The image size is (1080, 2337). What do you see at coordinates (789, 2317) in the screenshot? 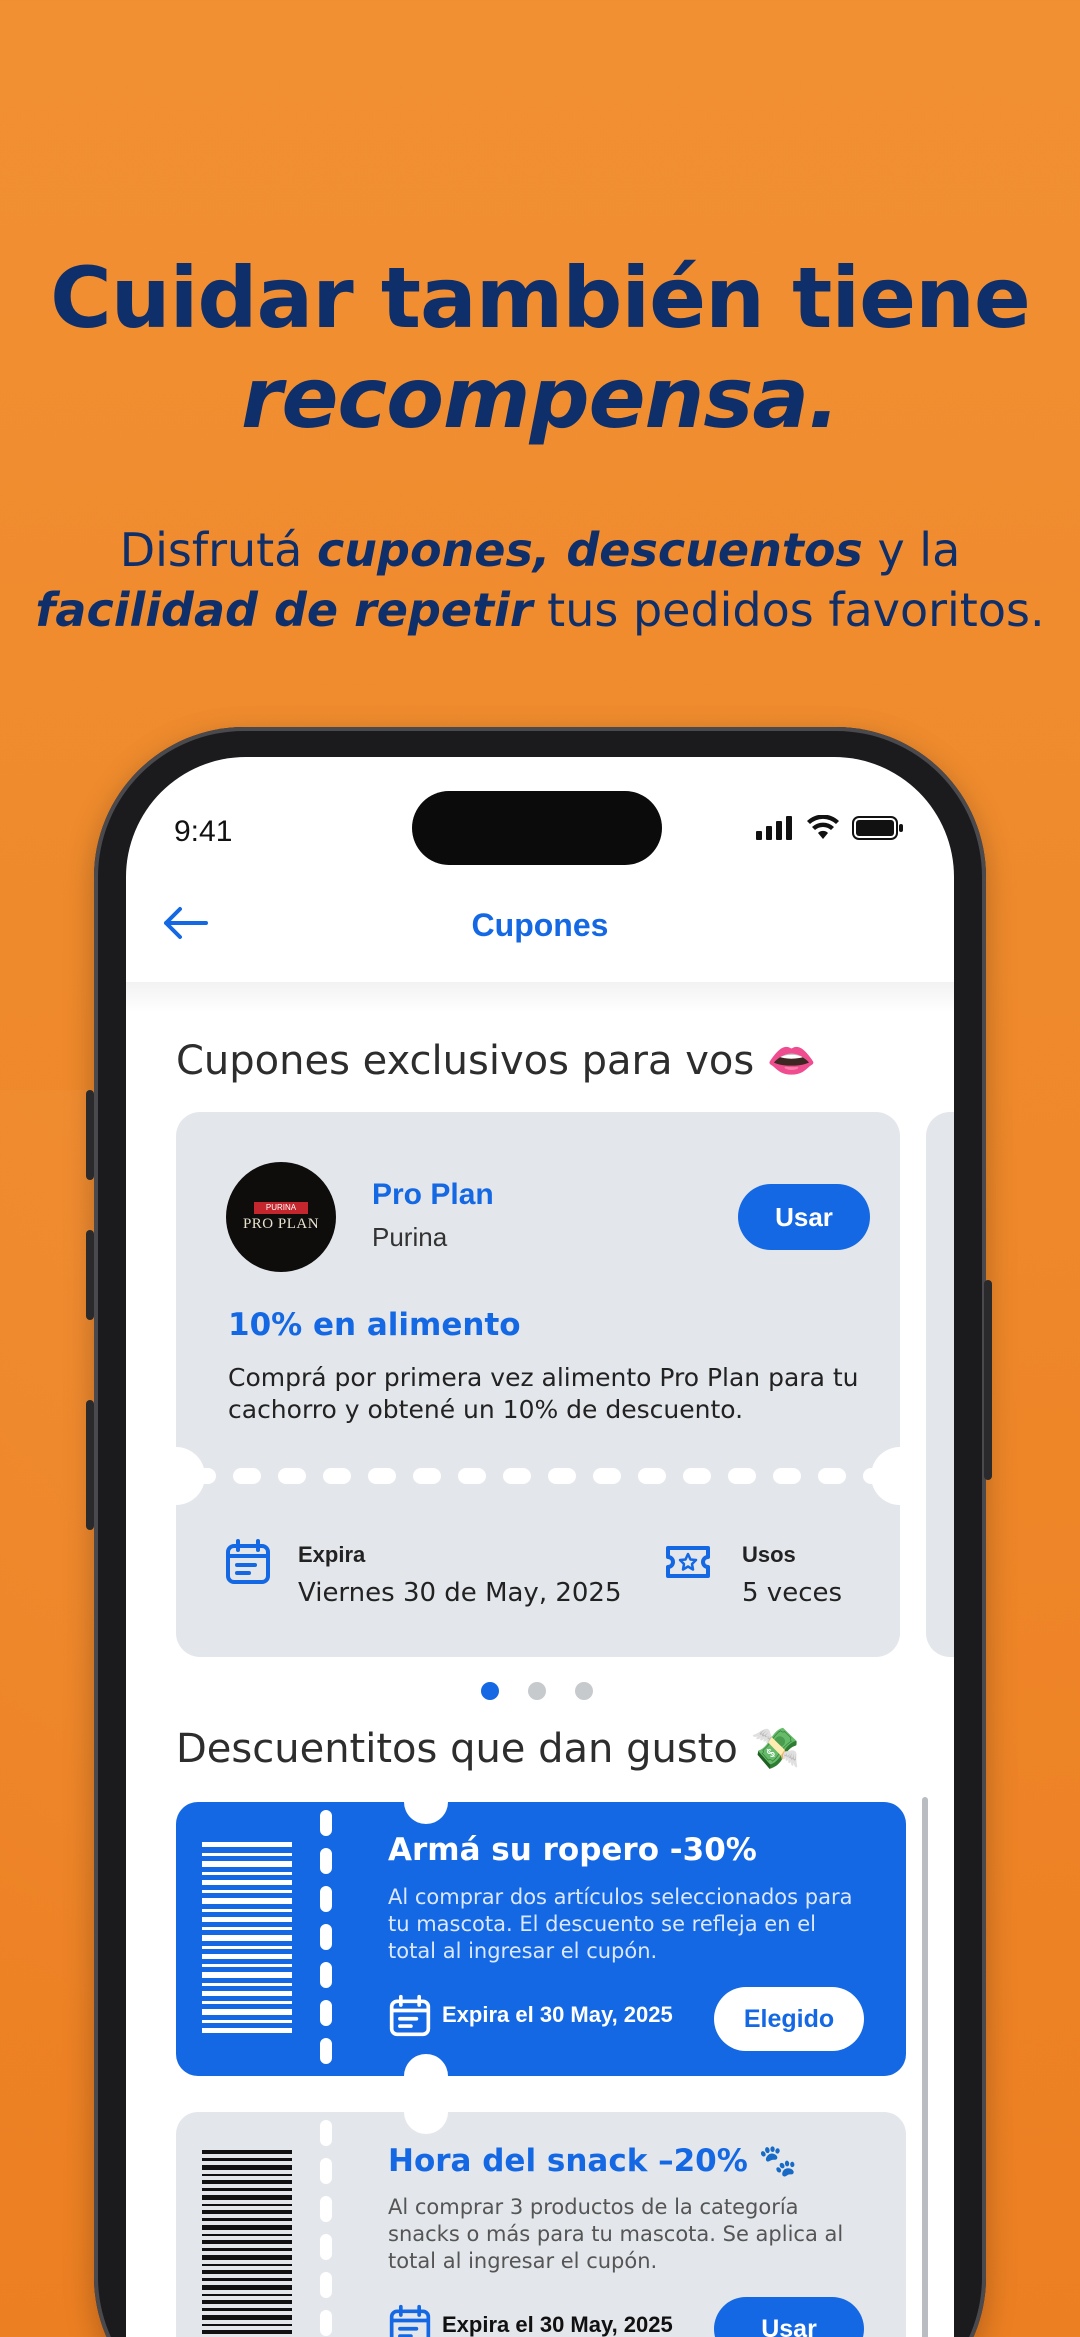
I see `use-discount-button: Usar` at bounding box center [789, 2317].